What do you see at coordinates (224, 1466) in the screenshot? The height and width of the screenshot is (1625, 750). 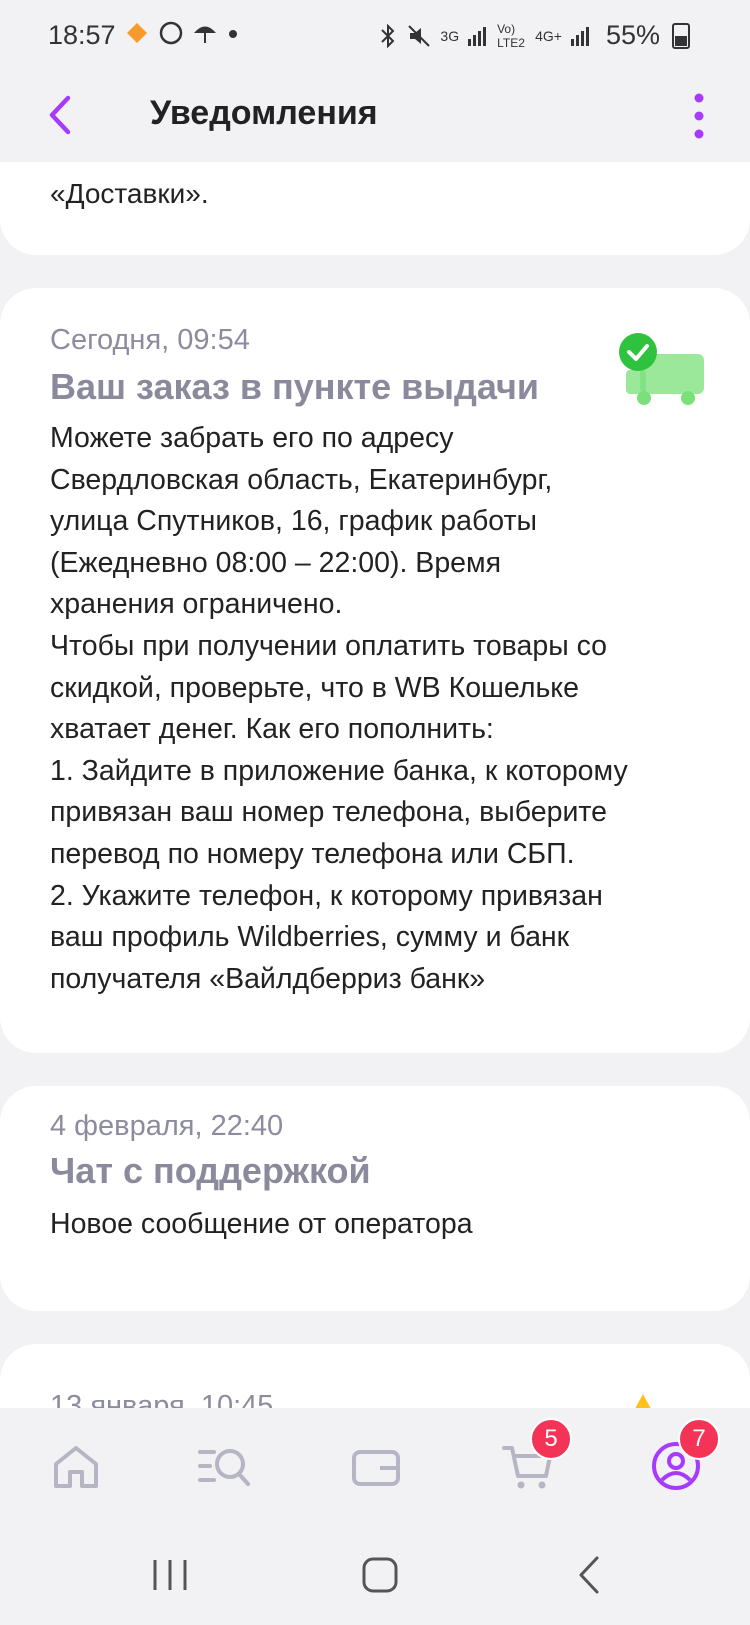 I see `catalog-search-icon` at bounding box center [224, 1466].